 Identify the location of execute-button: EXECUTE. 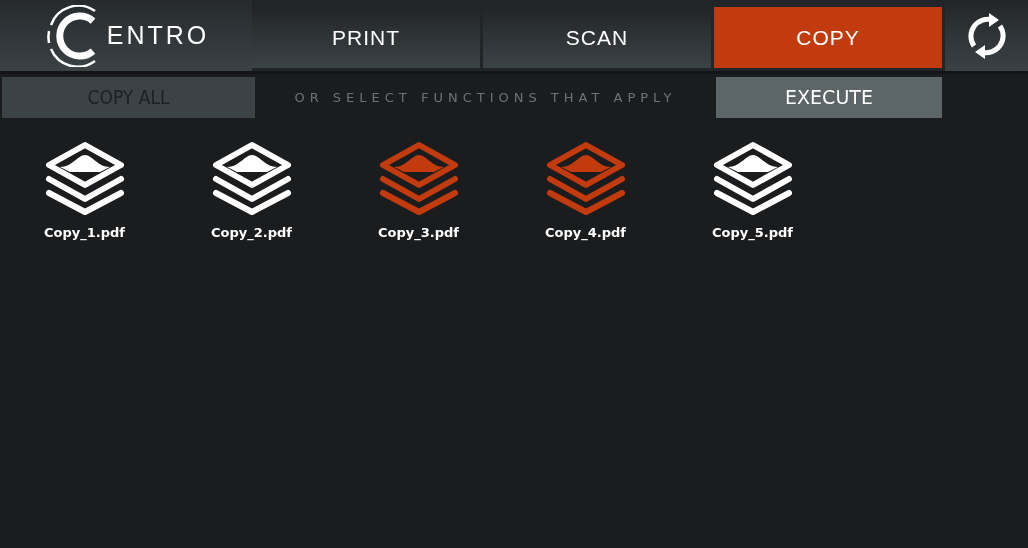
(829, 97).